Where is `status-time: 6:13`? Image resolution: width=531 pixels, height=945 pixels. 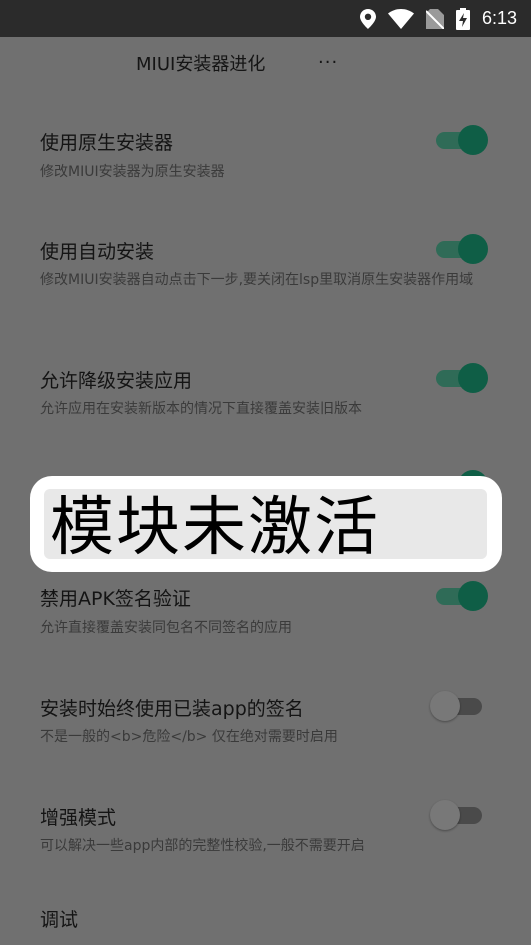 status-time: 6:13 is located at coordinates (499, 18).